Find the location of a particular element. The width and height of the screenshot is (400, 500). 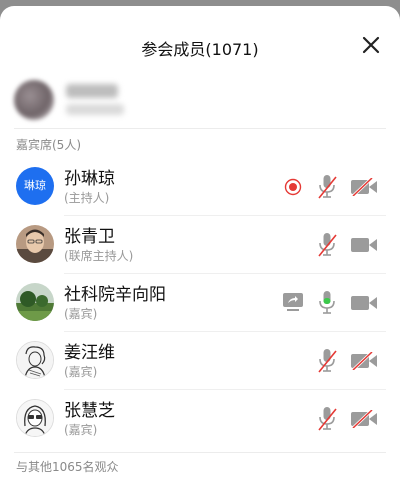

member-role: (主持人) is located at coordinates (87, 198).